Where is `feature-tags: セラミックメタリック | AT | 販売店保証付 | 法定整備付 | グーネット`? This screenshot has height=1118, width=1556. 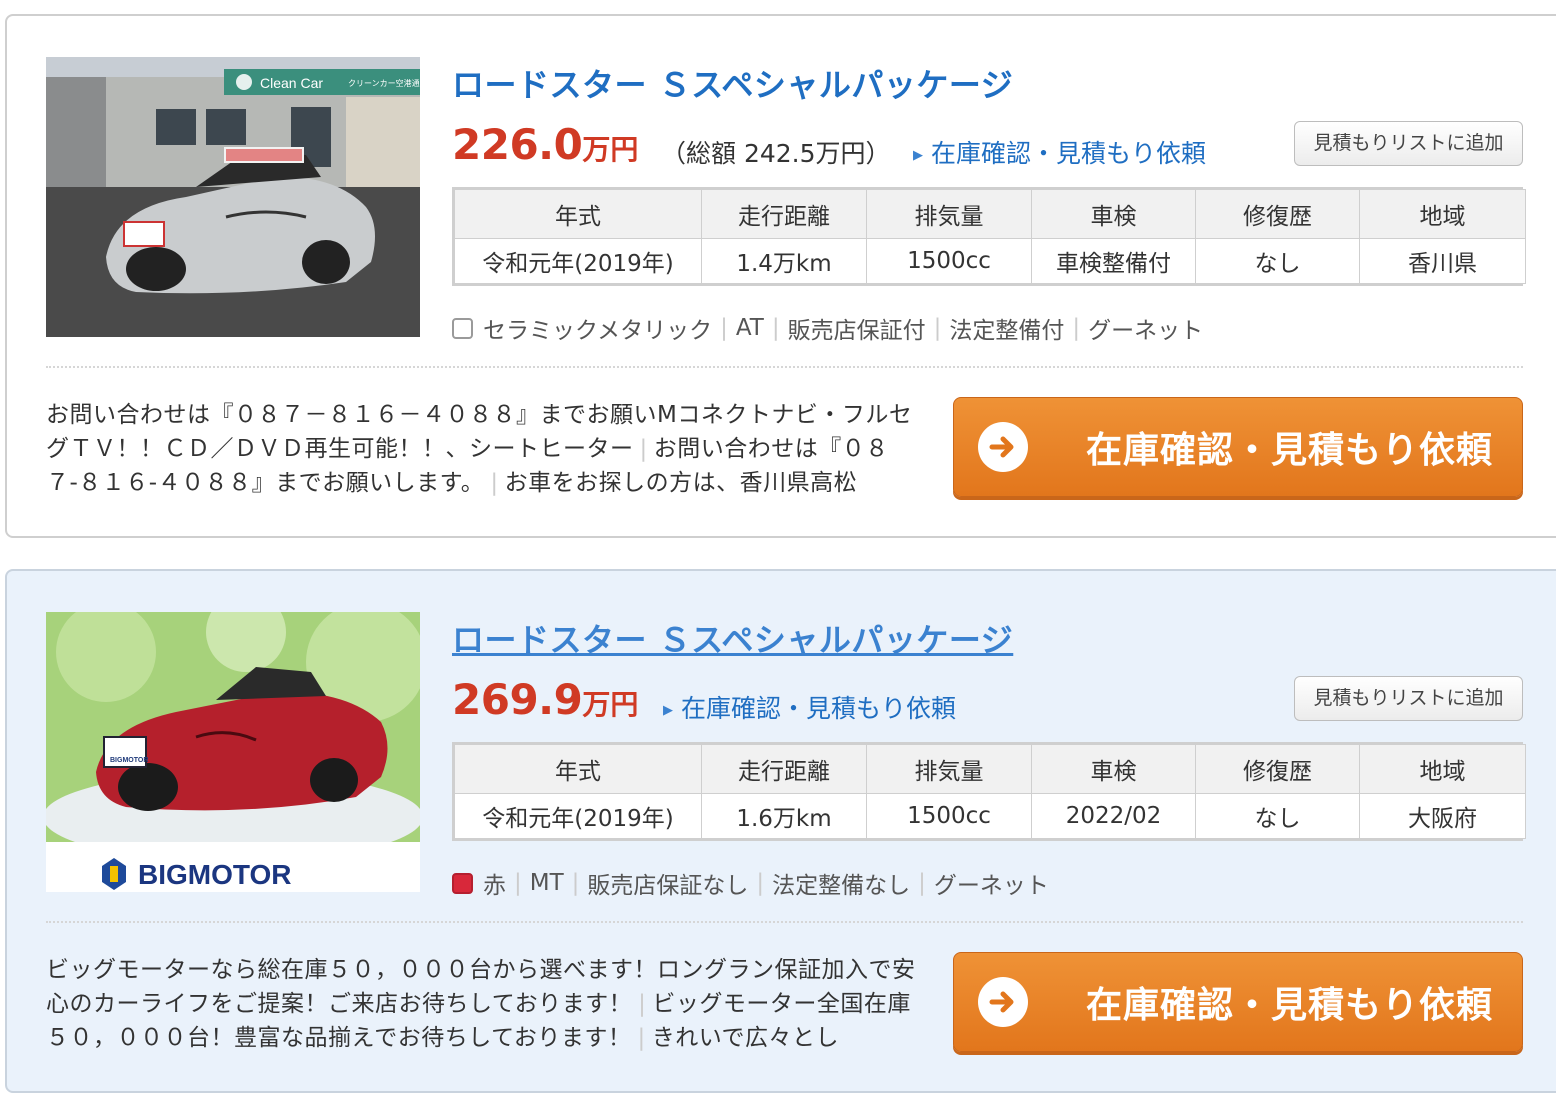 feature-tags: セラミックメタリック | AT | 販売店保証付 | 法定整備付 | グーネット is located at coordinates (827, 328).